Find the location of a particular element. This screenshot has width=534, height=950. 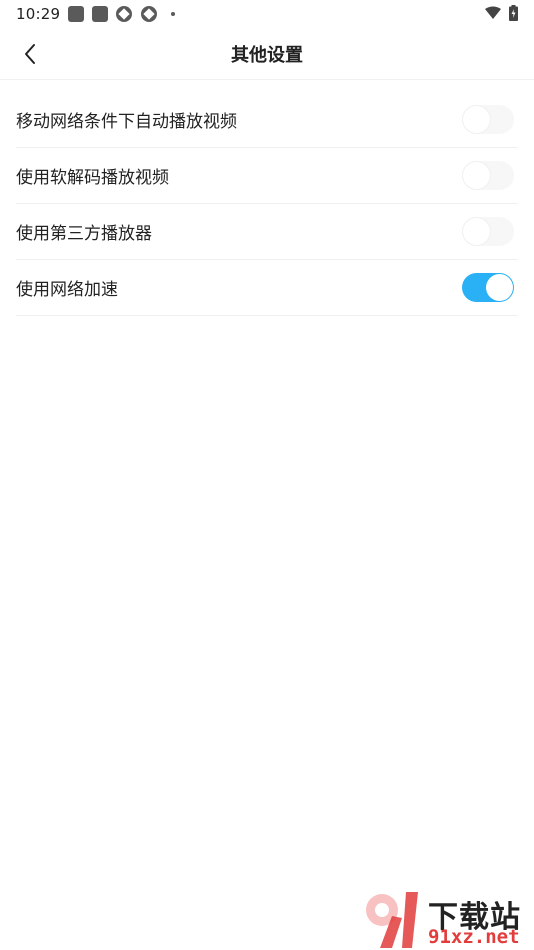

setting-row-third-party-player: 使用第三方播放器 is located at coordinates (267, 232).